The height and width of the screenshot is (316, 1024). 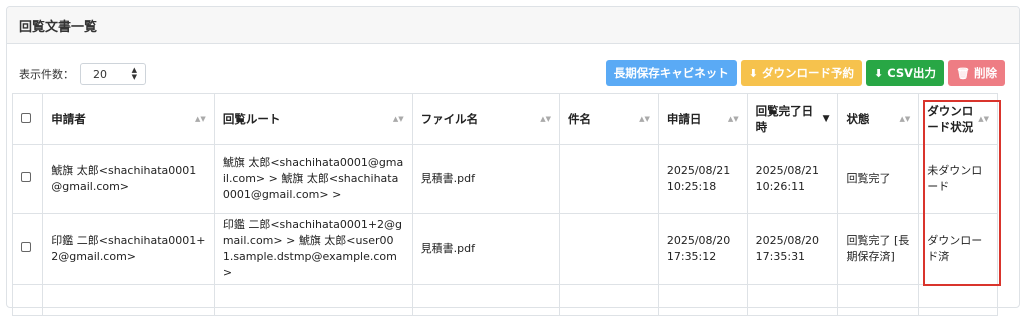 What do you see at coordinates (792, 179) in the screenshot?
I see `cell-completed: 2025/08/21 10:26:11` at bounding box center [792, 179].